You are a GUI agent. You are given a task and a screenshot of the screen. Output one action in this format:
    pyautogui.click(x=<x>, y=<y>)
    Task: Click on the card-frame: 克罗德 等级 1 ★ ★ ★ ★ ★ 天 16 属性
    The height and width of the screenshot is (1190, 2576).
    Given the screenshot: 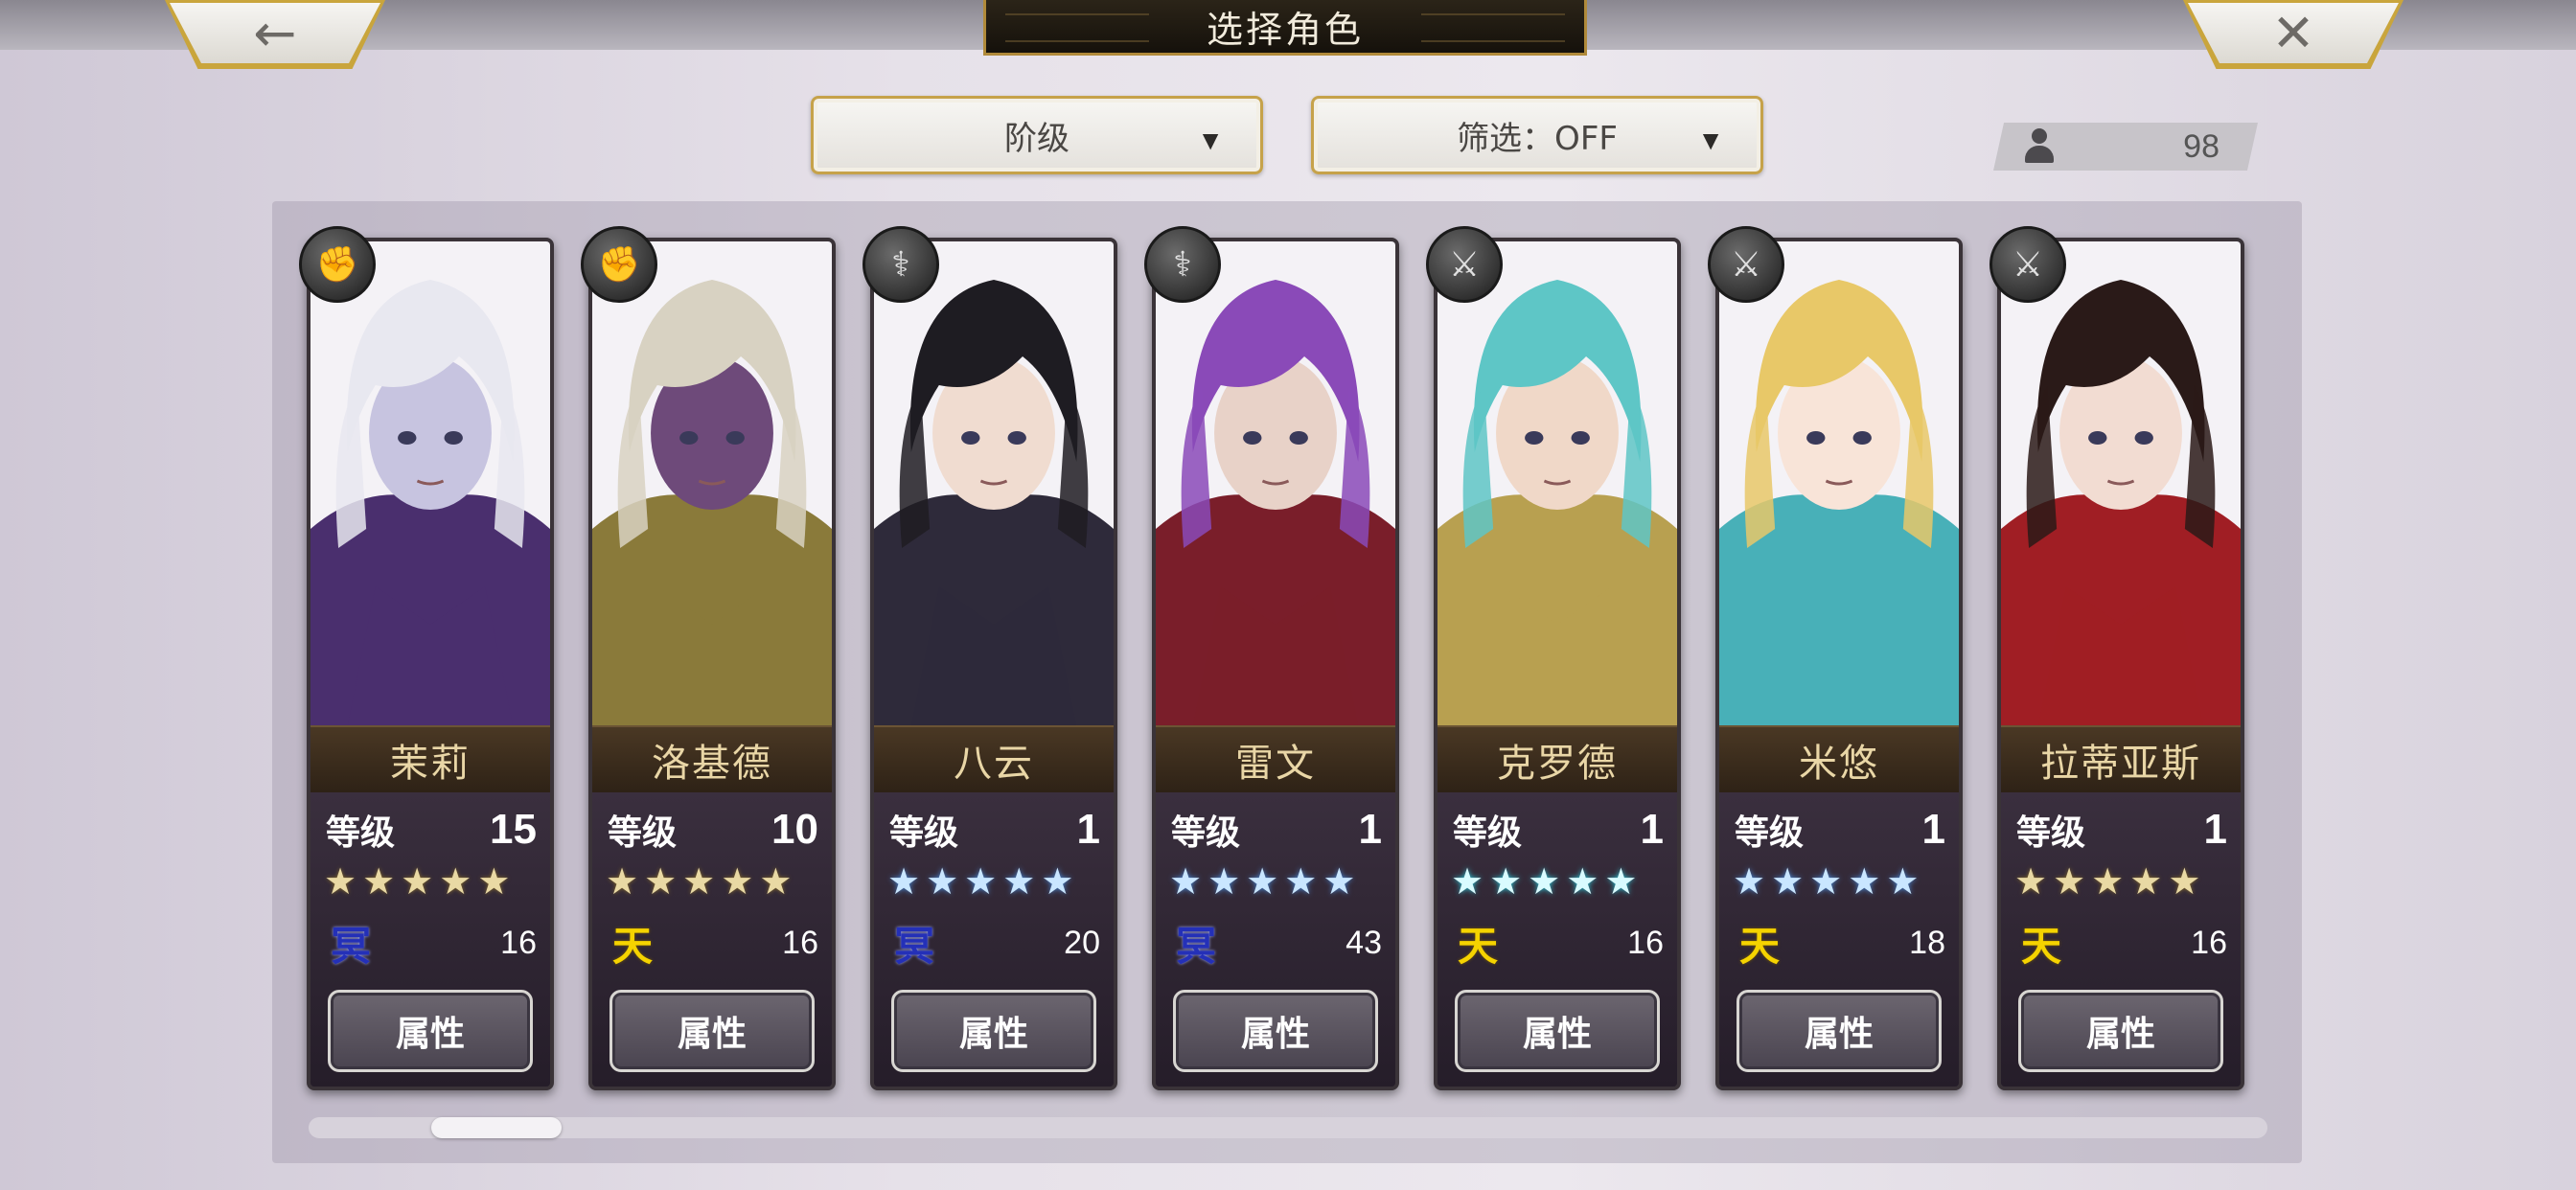 What is the action you would take?
    pyautogui.click(x=1557, y=664)
    